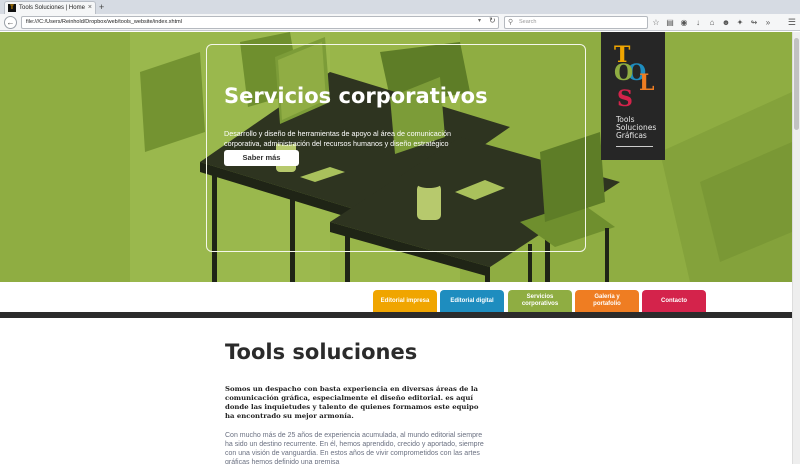 The height and width of the screenshot is (464, 800). I want to click on overflow-icon: », so click(768, 22).